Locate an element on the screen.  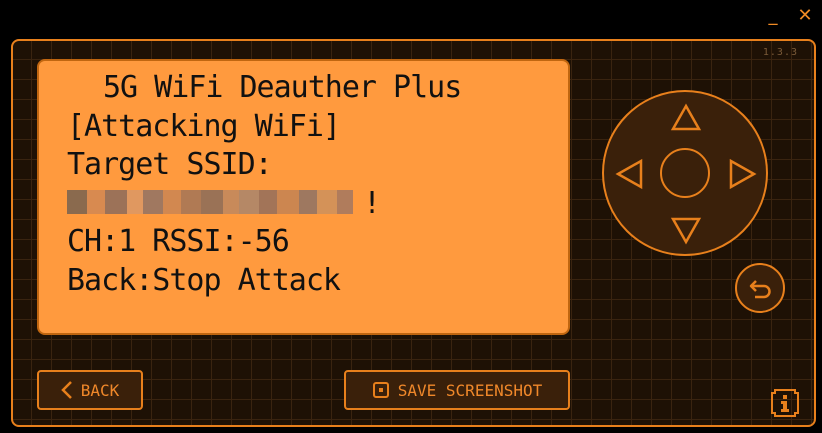
back-button-label: BACK is located at coordinates (100, 390).